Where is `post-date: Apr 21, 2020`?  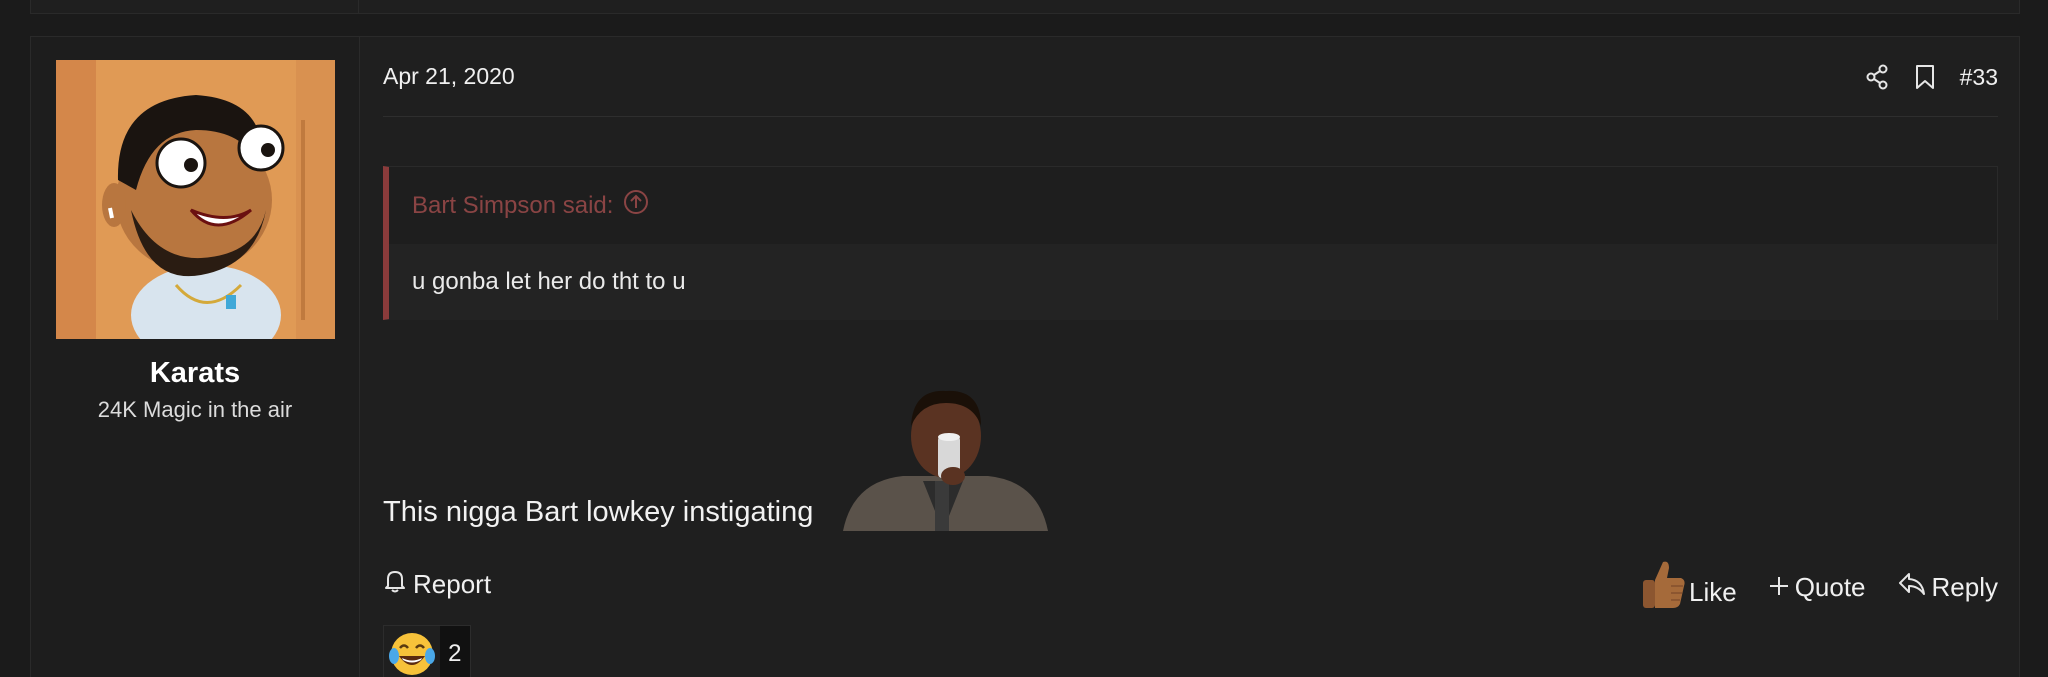 post-date: Apr 21, 2020 is located at coordinates (449, 76).